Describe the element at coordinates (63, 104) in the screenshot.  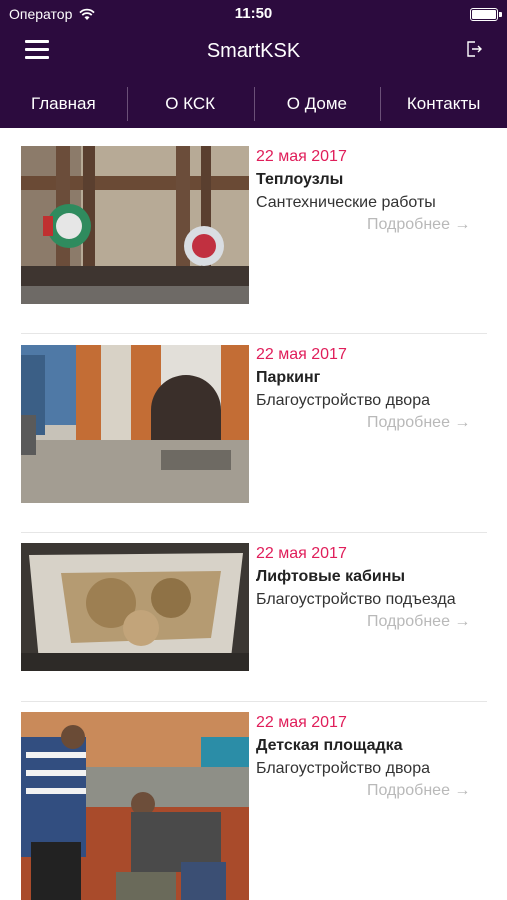
I see `tab-home: Главная` at that location.